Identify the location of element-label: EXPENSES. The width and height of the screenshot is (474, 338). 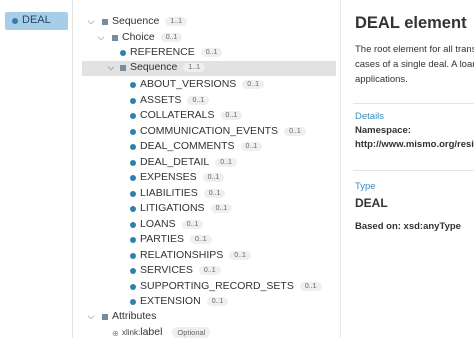
(168, 177).